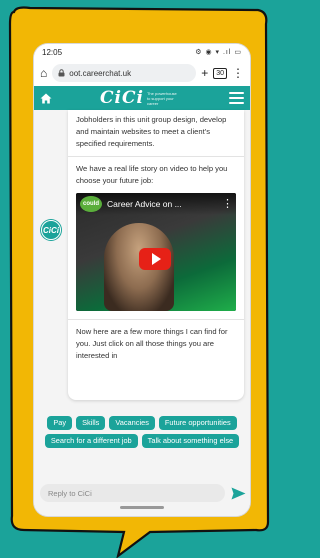  Describe the element at coordinates (197, 423) in the screenshot. I see `chip-future-opportunities: Future opportunities` at that location.